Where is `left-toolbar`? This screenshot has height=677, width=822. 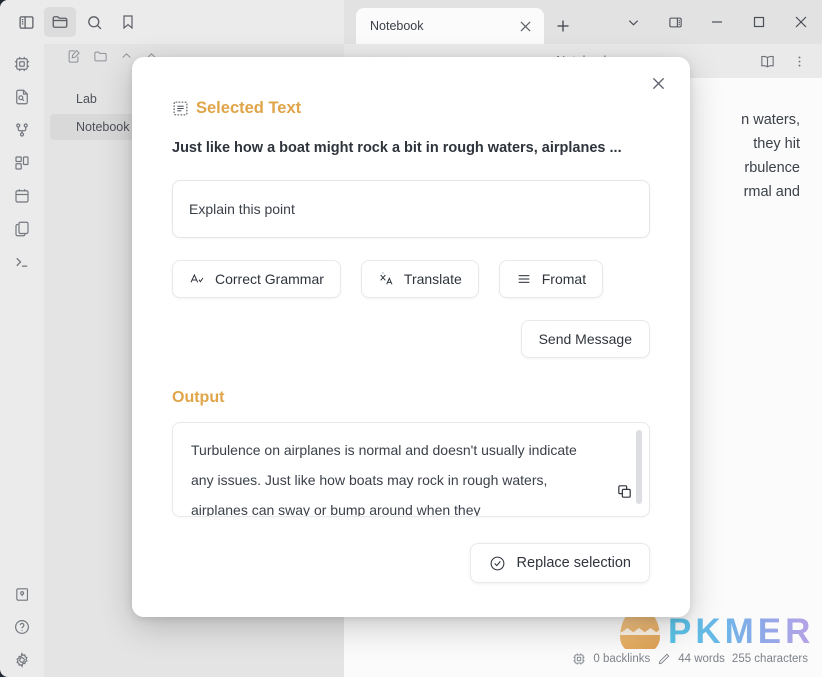 left-toolbar is located at coordinates (172, 22).